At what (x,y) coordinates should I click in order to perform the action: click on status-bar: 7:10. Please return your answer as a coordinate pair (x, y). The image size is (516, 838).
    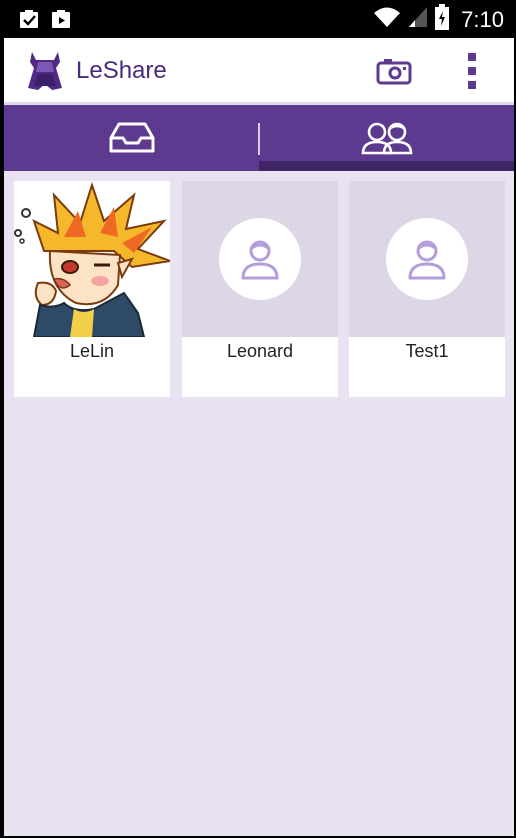
    Looking at the image, I should click on (259, 19).